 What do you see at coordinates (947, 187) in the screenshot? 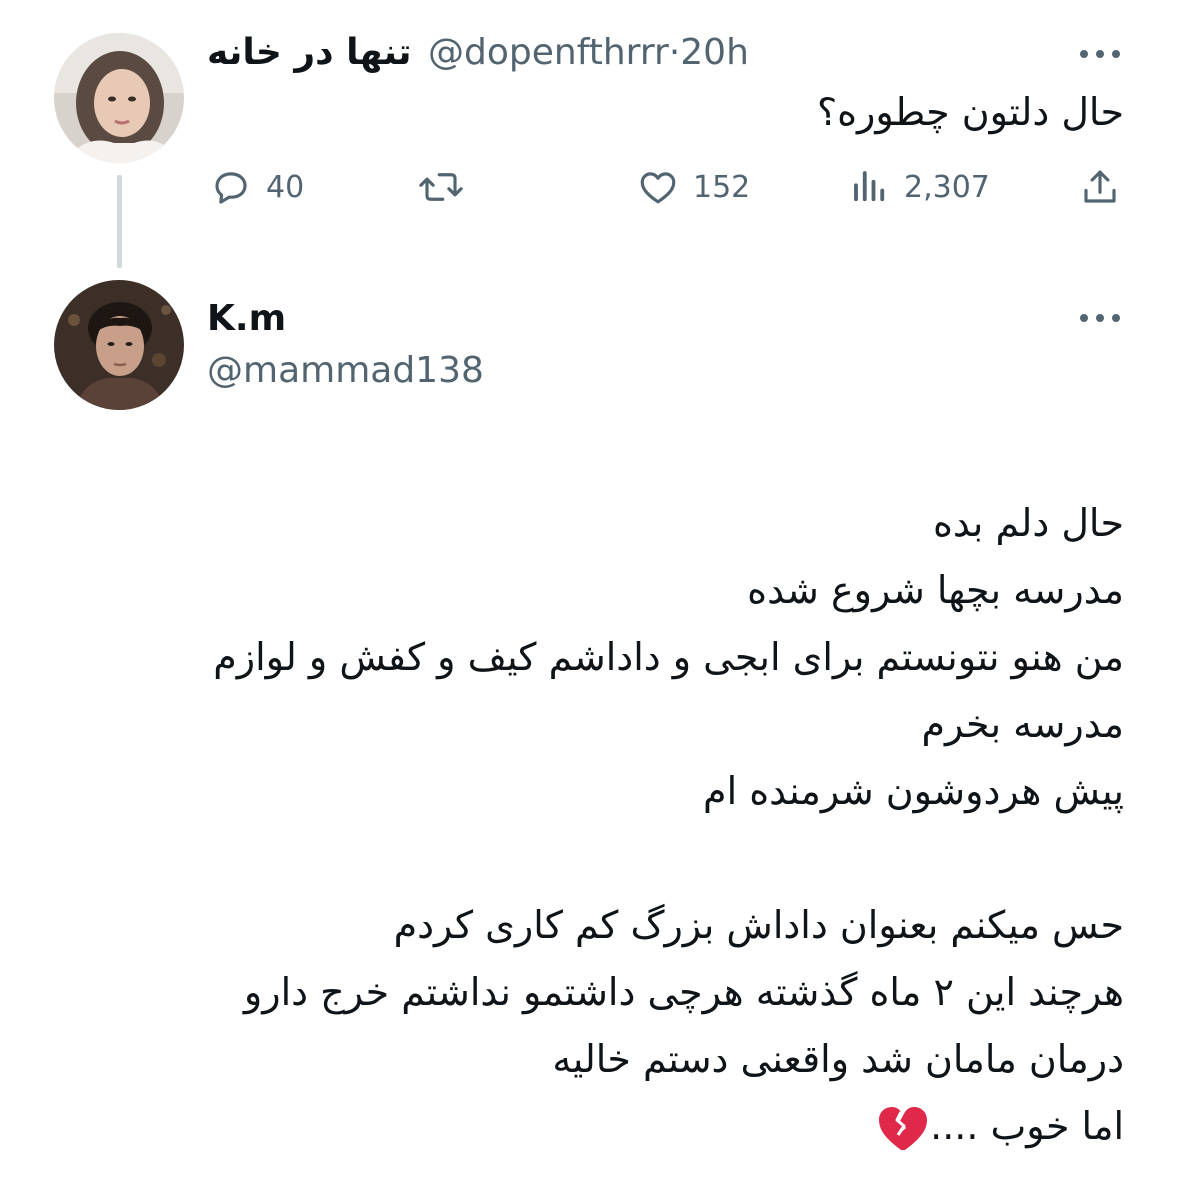
I see `views-count: 2,307` at bounding box center [947, 187].